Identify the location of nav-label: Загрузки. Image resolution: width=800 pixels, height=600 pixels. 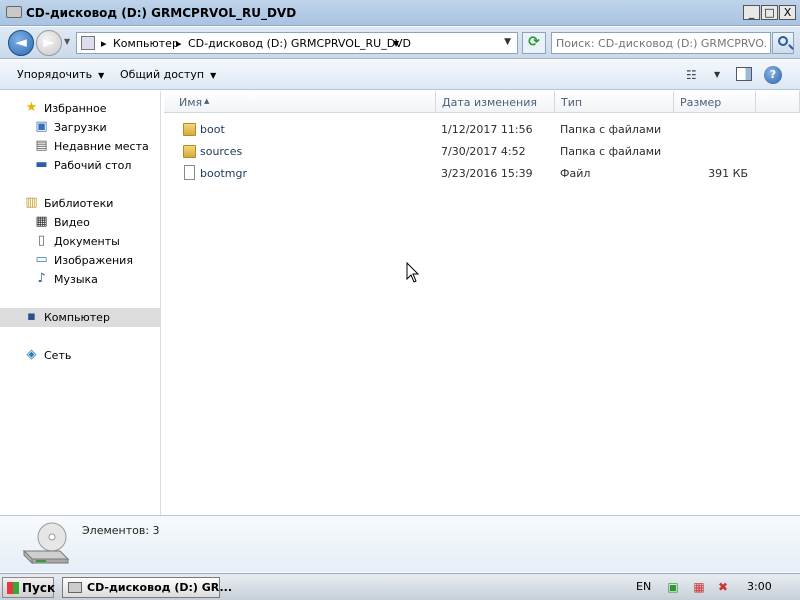
(80, 127).